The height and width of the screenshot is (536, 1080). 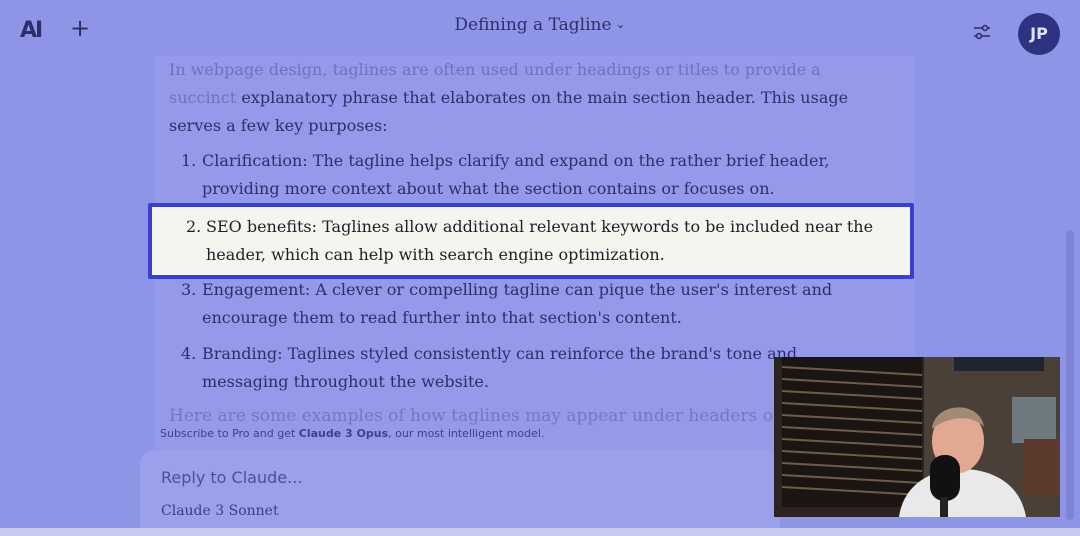 What do you see at coordinates (982, 34) in the screenshot?
I see `sliders-icon` at bounding box center [982, 34].